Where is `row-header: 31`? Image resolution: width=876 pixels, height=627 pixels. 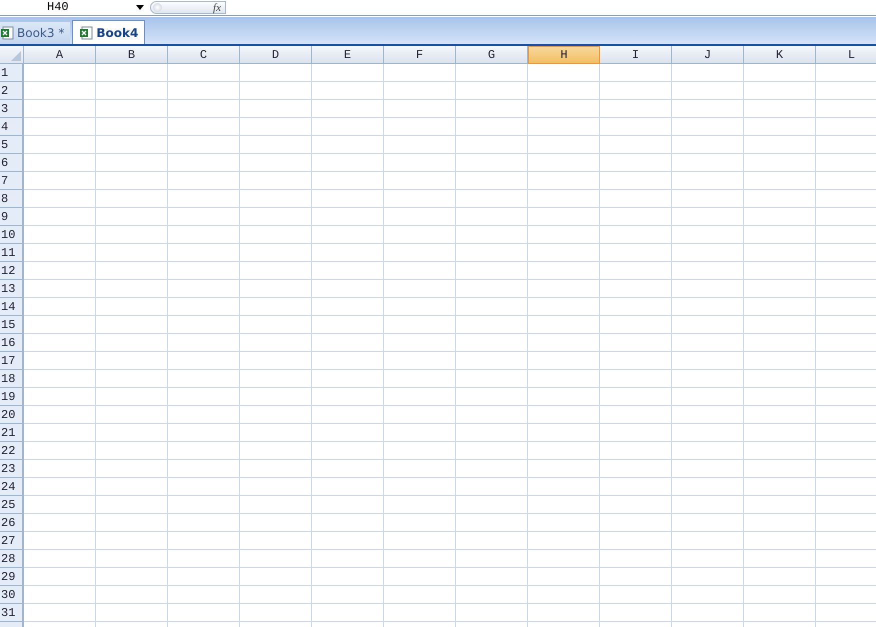
row-header: 31 is located at coordinates (12, 613).